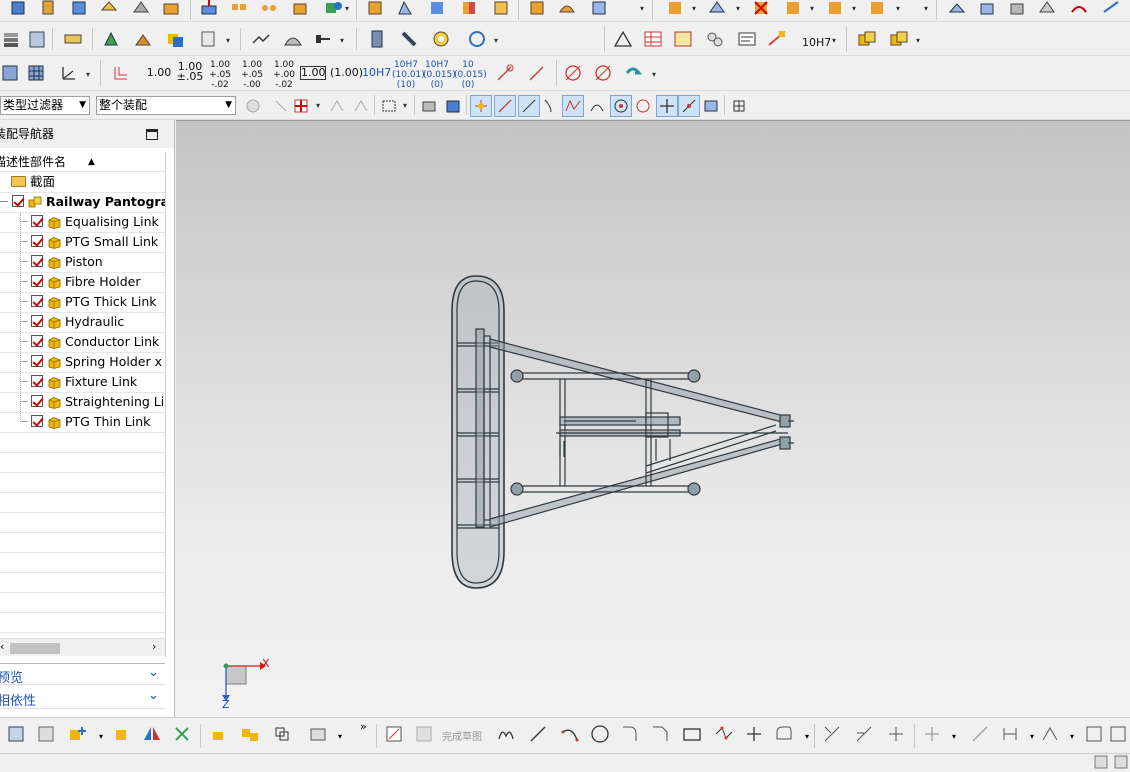 The image size is (1130, 772). Describe the element at coordinates (505, 73) in the screenshot. I see `radius-dimension-icon` at that location.